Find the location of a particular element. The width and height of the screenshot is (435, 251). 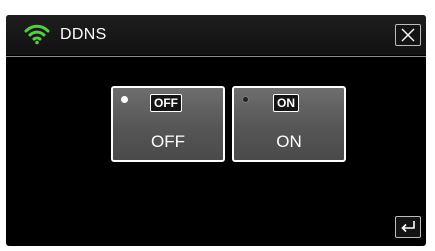

return-icon is located at coordinates (408, 227).